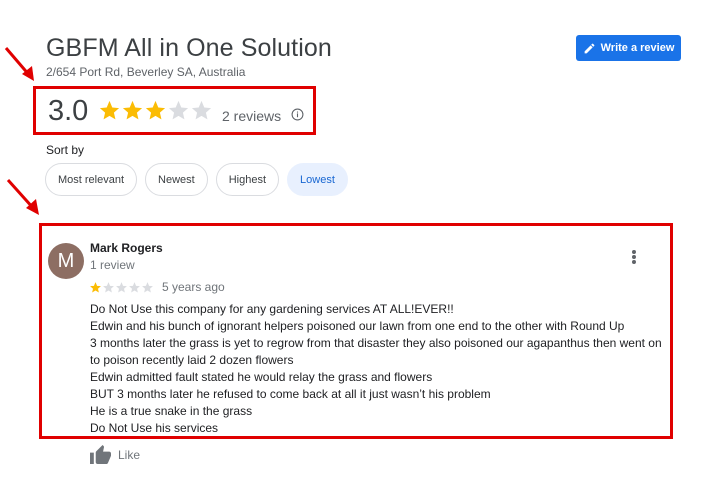 The width and height of the screenshot is (705, 489). I want to click on write-review-button: Write a review, so click(628, 48).